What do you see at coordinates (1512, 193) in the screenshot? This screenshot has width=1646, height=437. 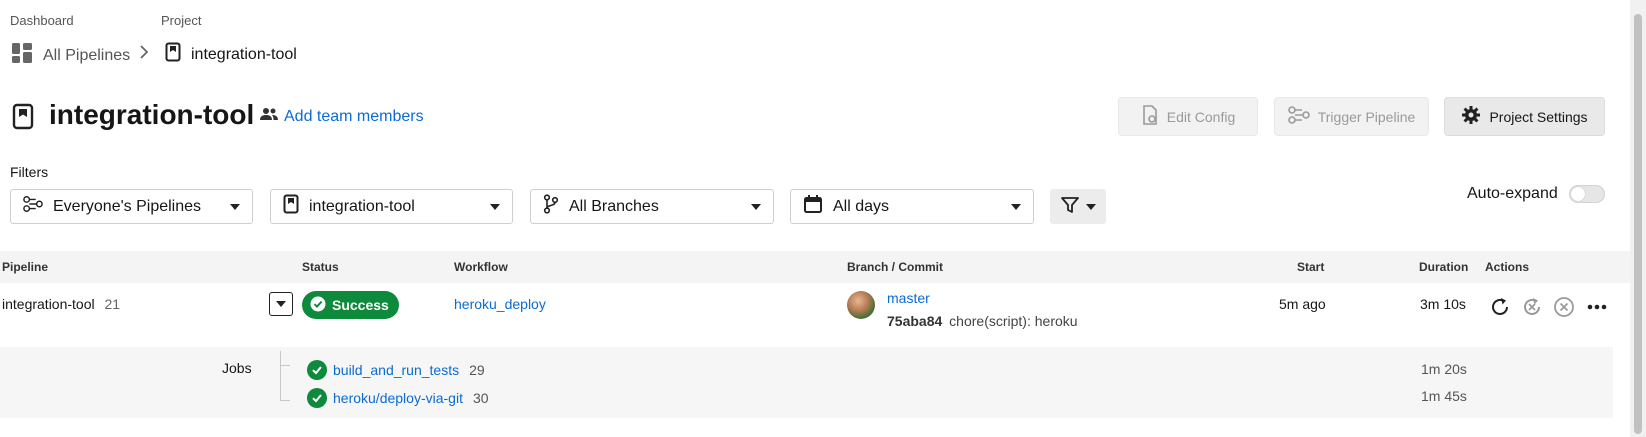 I see `auto-expand-label: Auto-expand` at bounding box center [1512, 193].